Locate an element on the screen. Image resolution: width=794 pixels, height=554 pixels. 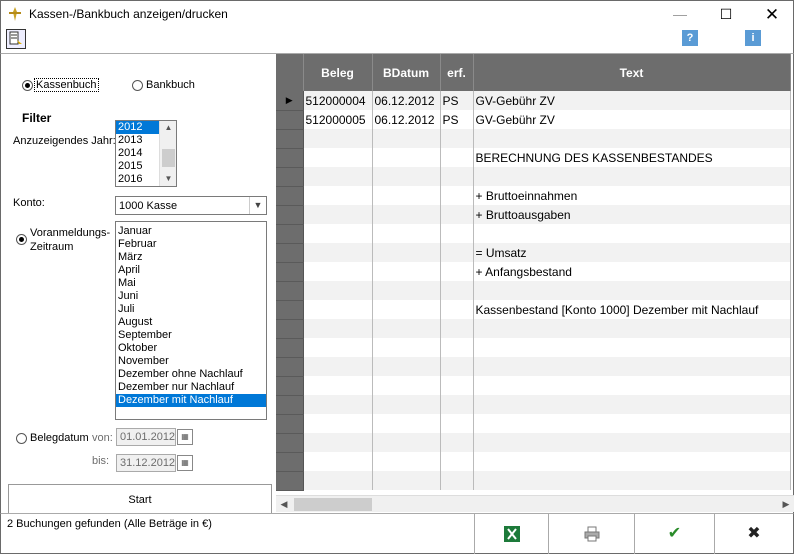
period-radio is located at coordinates (21, 239).